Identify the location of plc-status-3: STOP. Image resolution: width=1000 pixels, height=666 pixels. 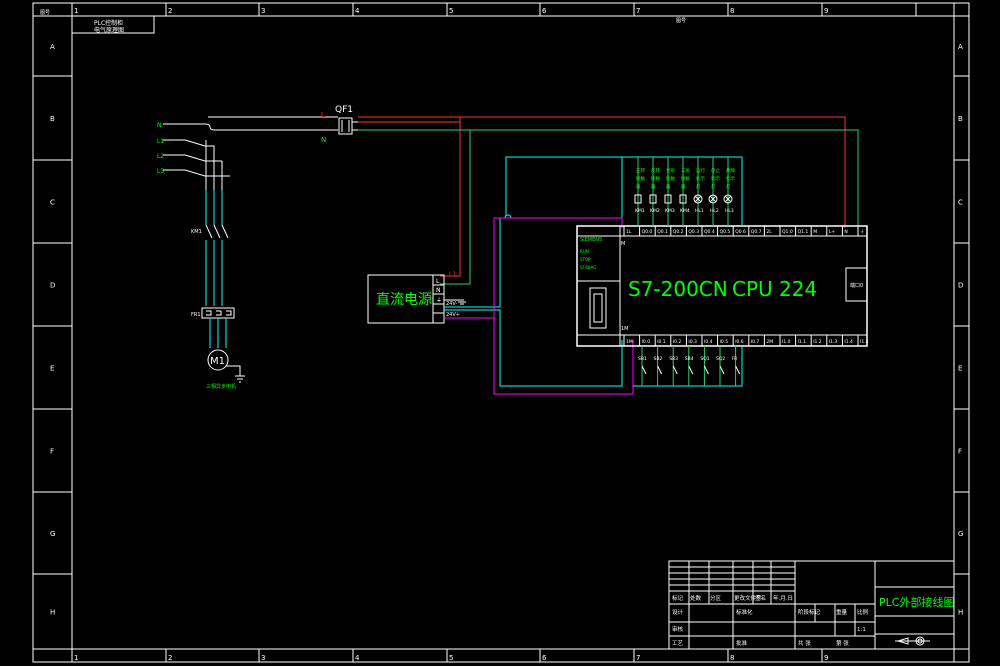
(585, 259).